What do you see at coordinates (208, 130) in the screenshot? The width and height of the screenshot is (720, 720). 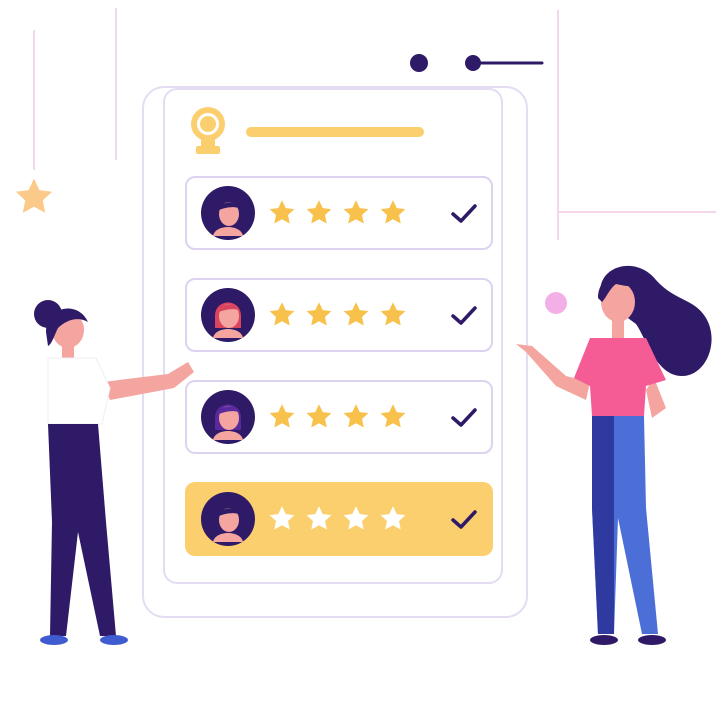 I see `award-badge-icon` at bounding box center [208, 130].